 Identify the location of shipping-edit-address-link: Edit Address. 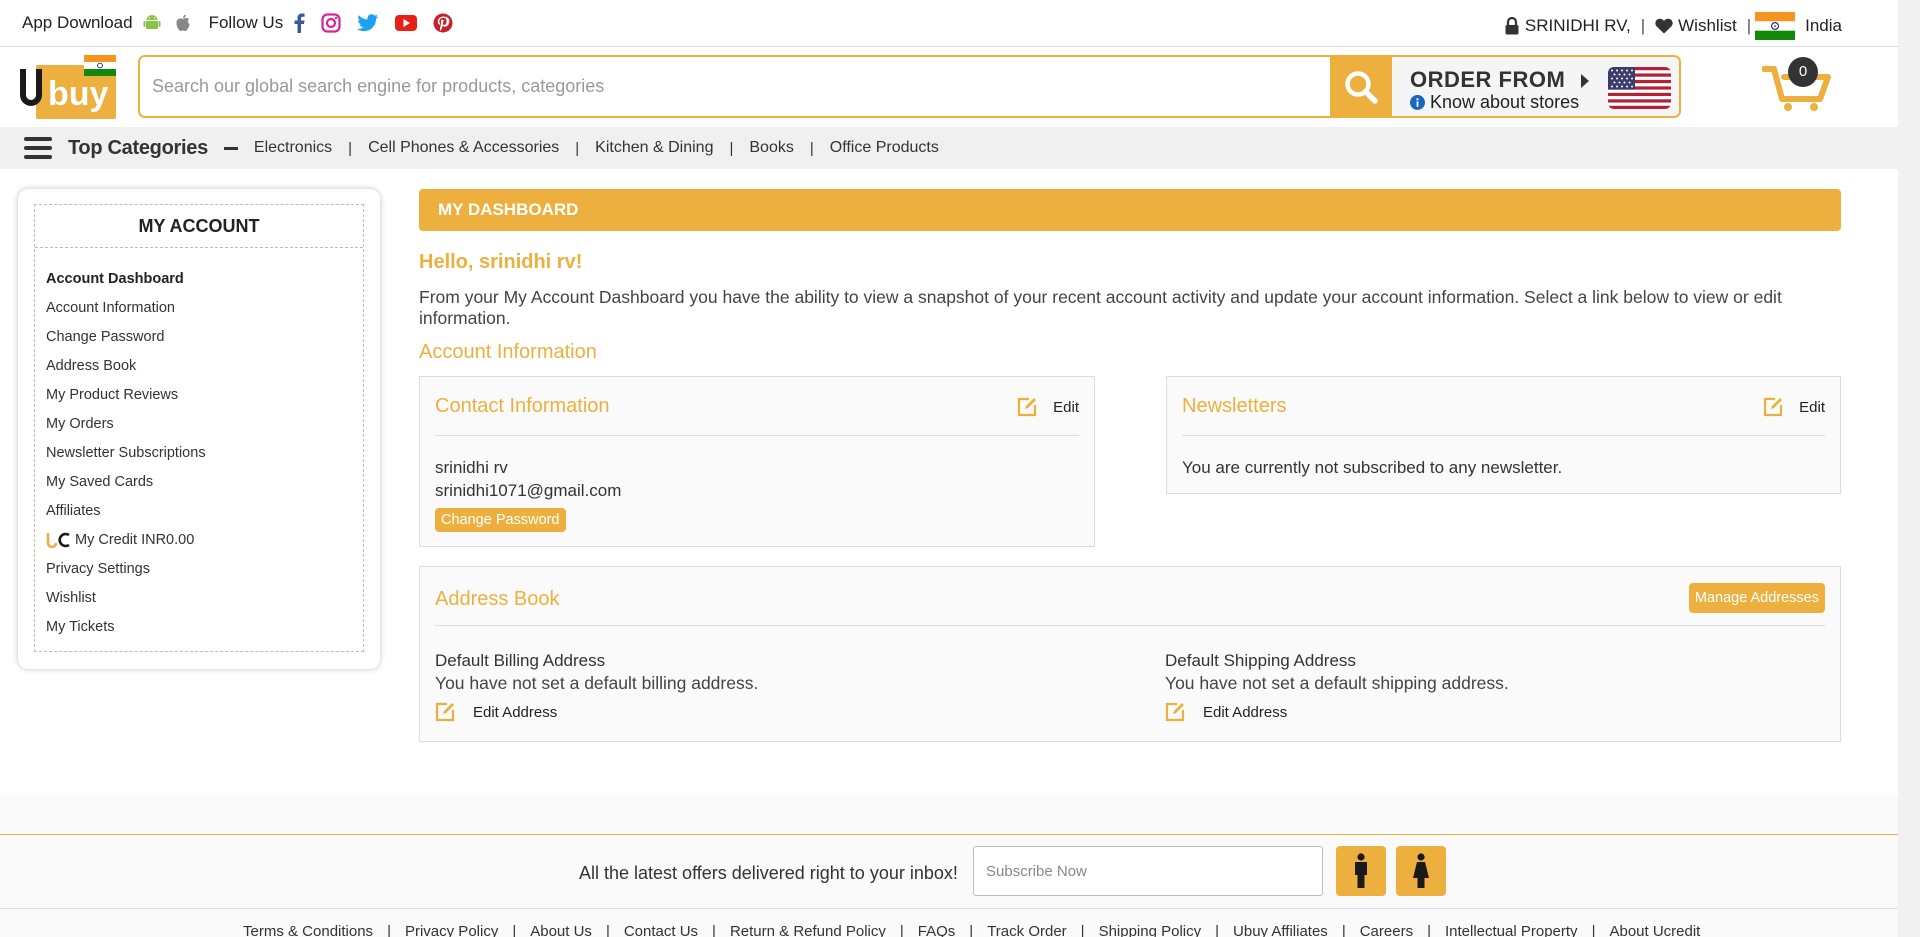
(1226, 712).